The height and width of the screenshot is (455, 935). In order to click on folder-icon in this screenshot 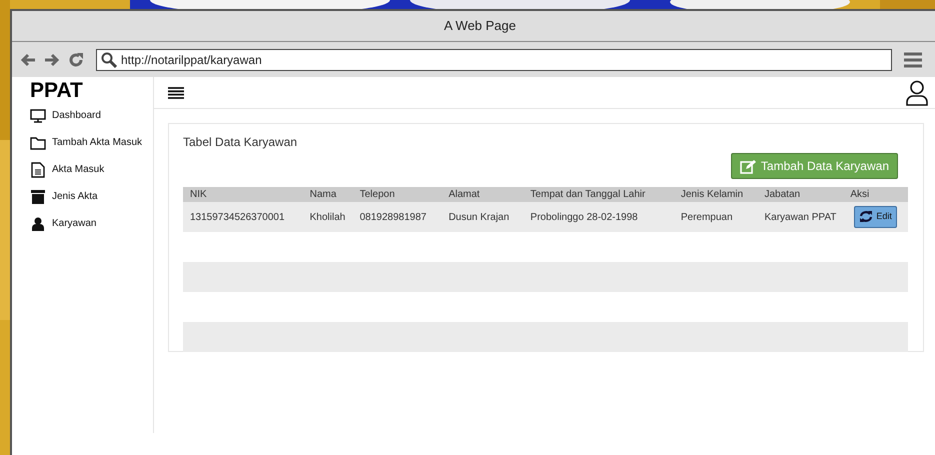, I will do `click(38, 143)`.